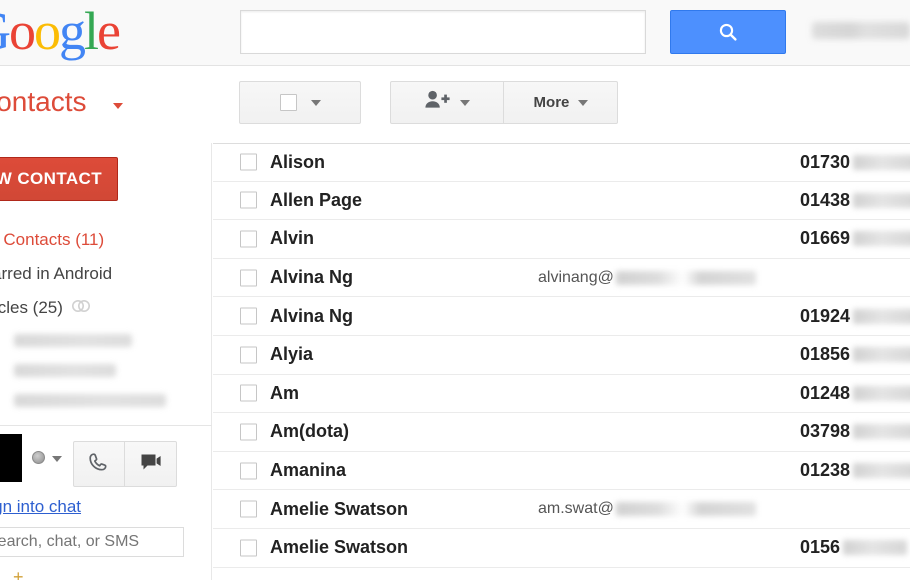 This screenshot has width=910, height=580. What do you see at coordinates (43, 102) in the screenshot?
I see `page-title: Contacts` at bounding box center [43, 102].